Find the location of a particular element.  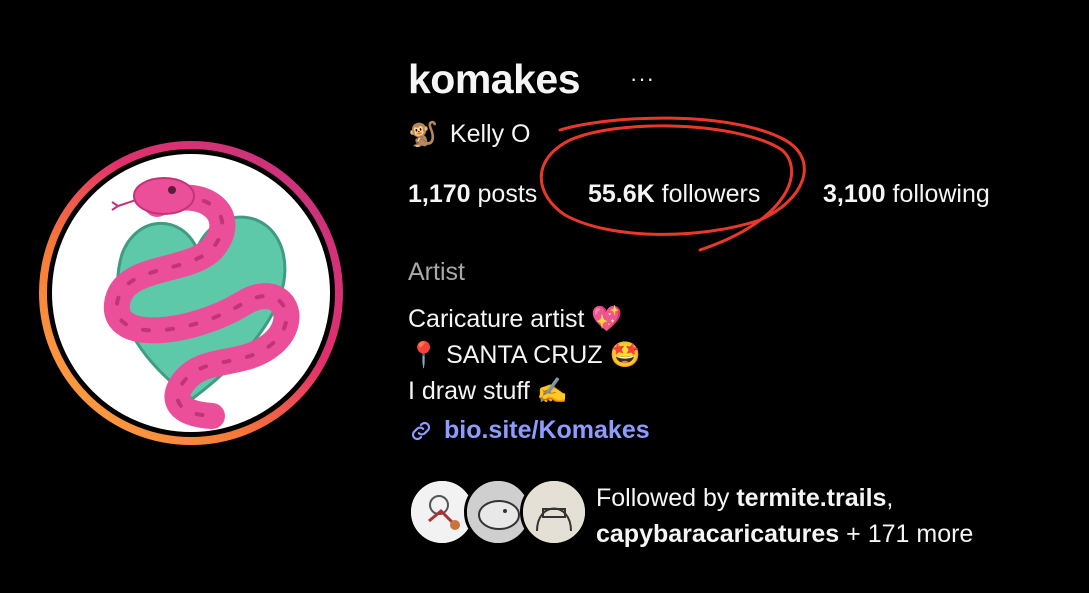

more-options-button: ··· is located at coordinates (642, 79).